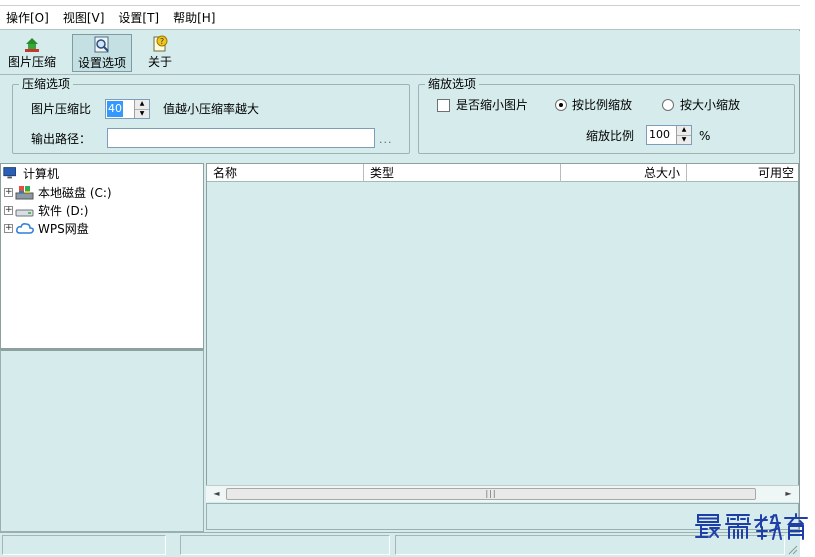  I want to click on compress-ratio-spinner: 40 ▲ ▼, so click(127, 109).